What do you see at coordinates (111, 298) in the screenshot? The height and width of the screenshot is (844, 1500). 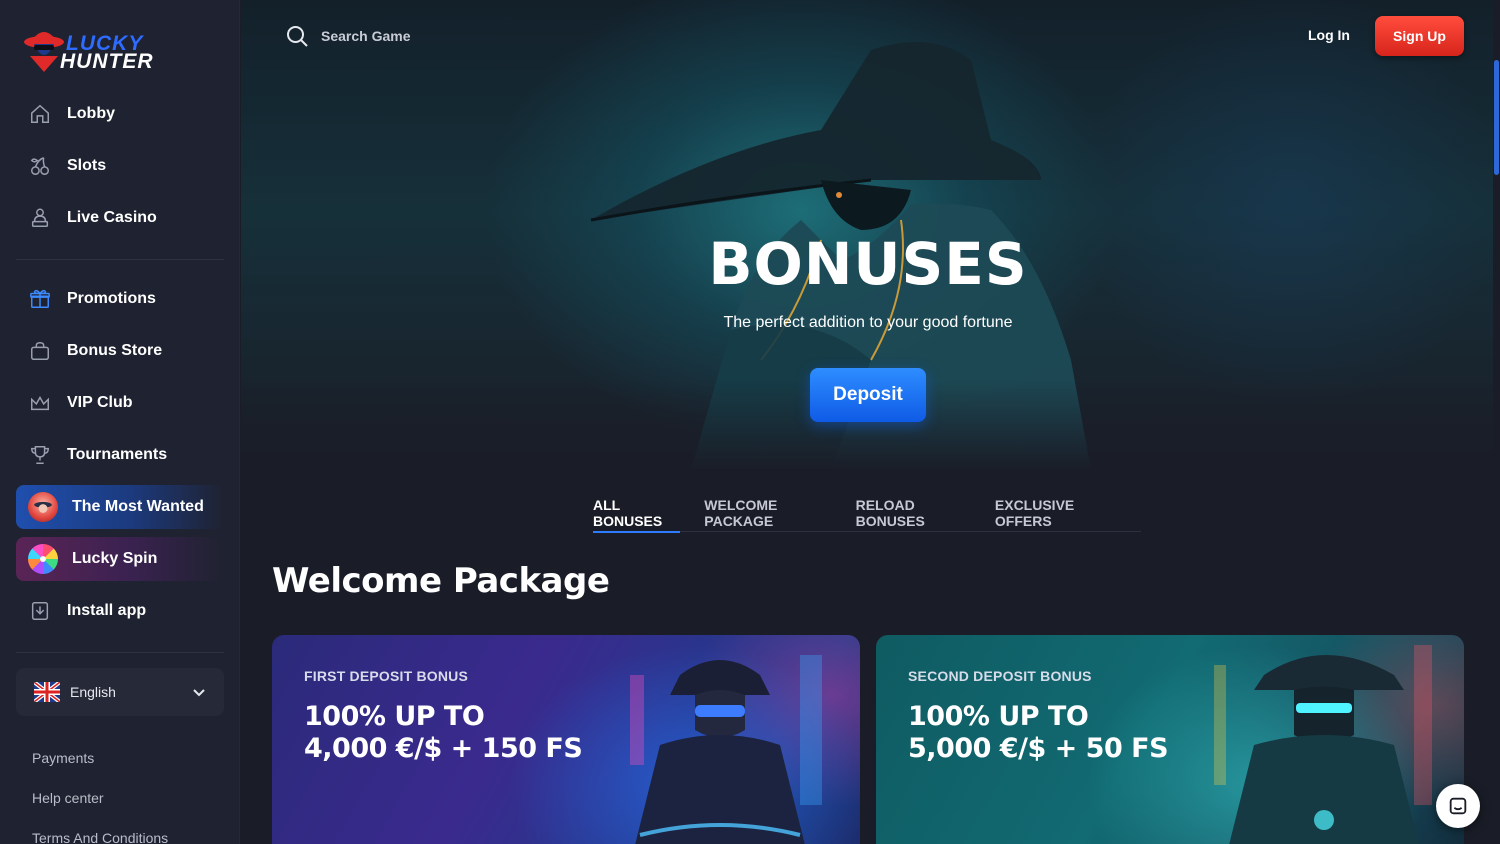 I see `sidebar-item-label: Promotions` at bounding box center [111, 298].